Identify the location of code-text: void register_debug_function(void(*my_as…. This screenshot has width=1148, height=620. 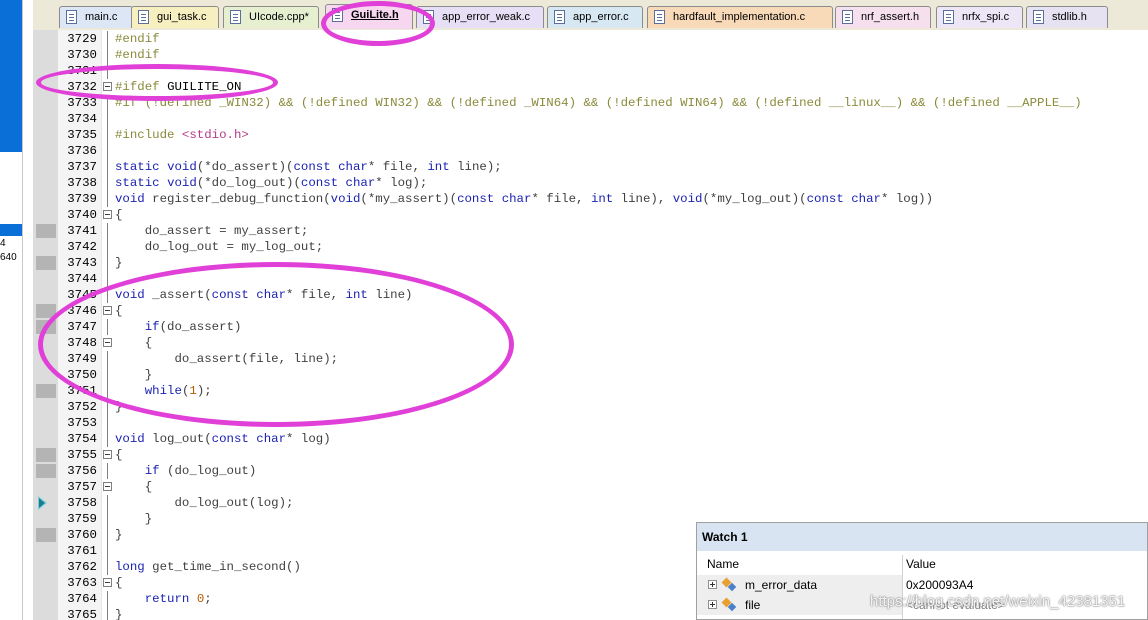
(524, 199).